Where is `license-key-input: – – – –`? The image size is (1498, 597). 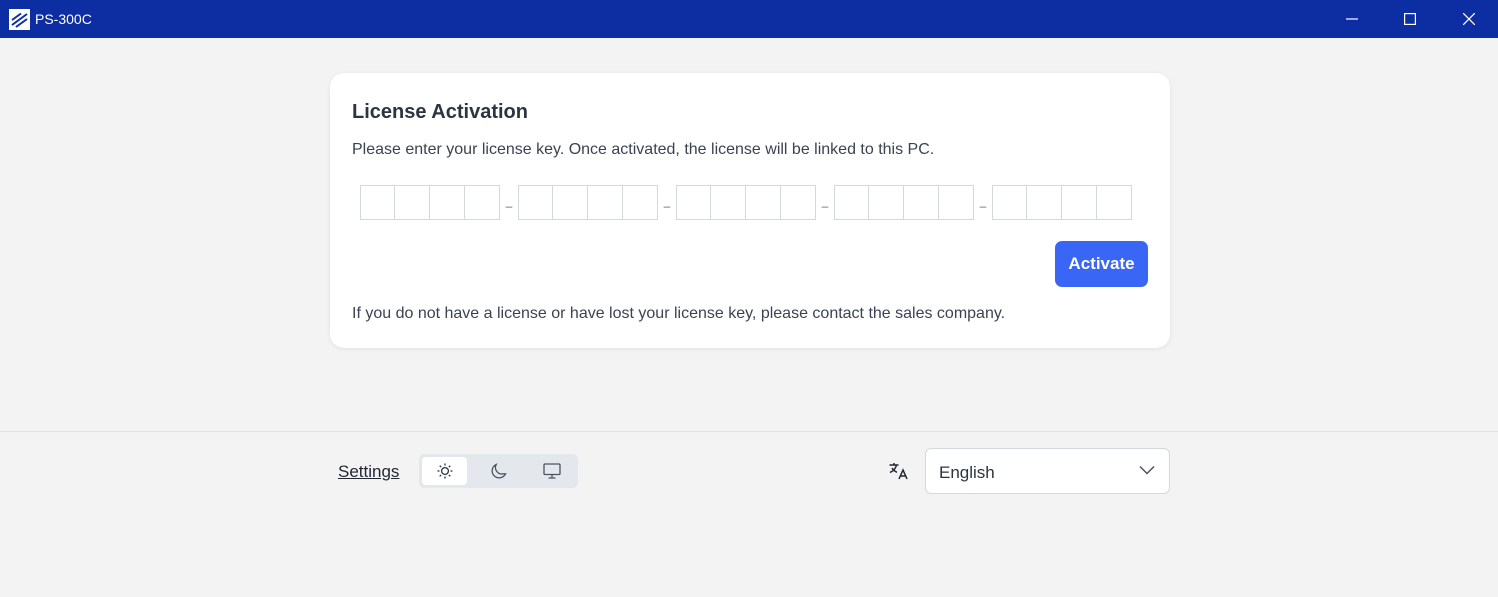
license-key-input: – – – – is located at coordinates (746, 202).